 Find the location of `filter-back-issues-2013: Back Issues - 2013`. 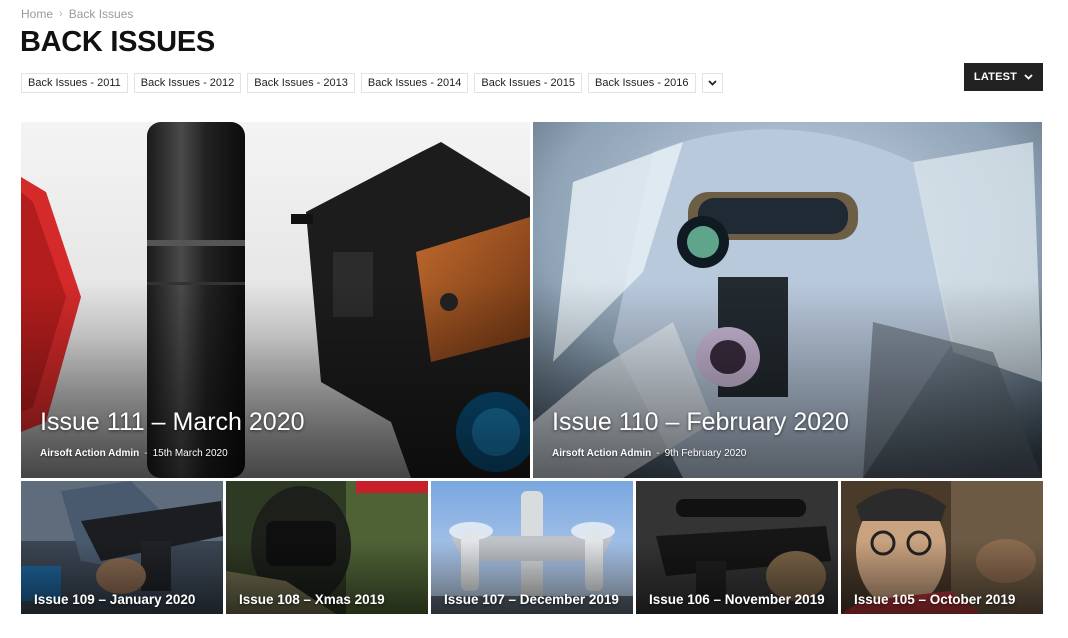

filter-back-issues-2013: Back Issues - 2013 is located at coordinates (301, 83).